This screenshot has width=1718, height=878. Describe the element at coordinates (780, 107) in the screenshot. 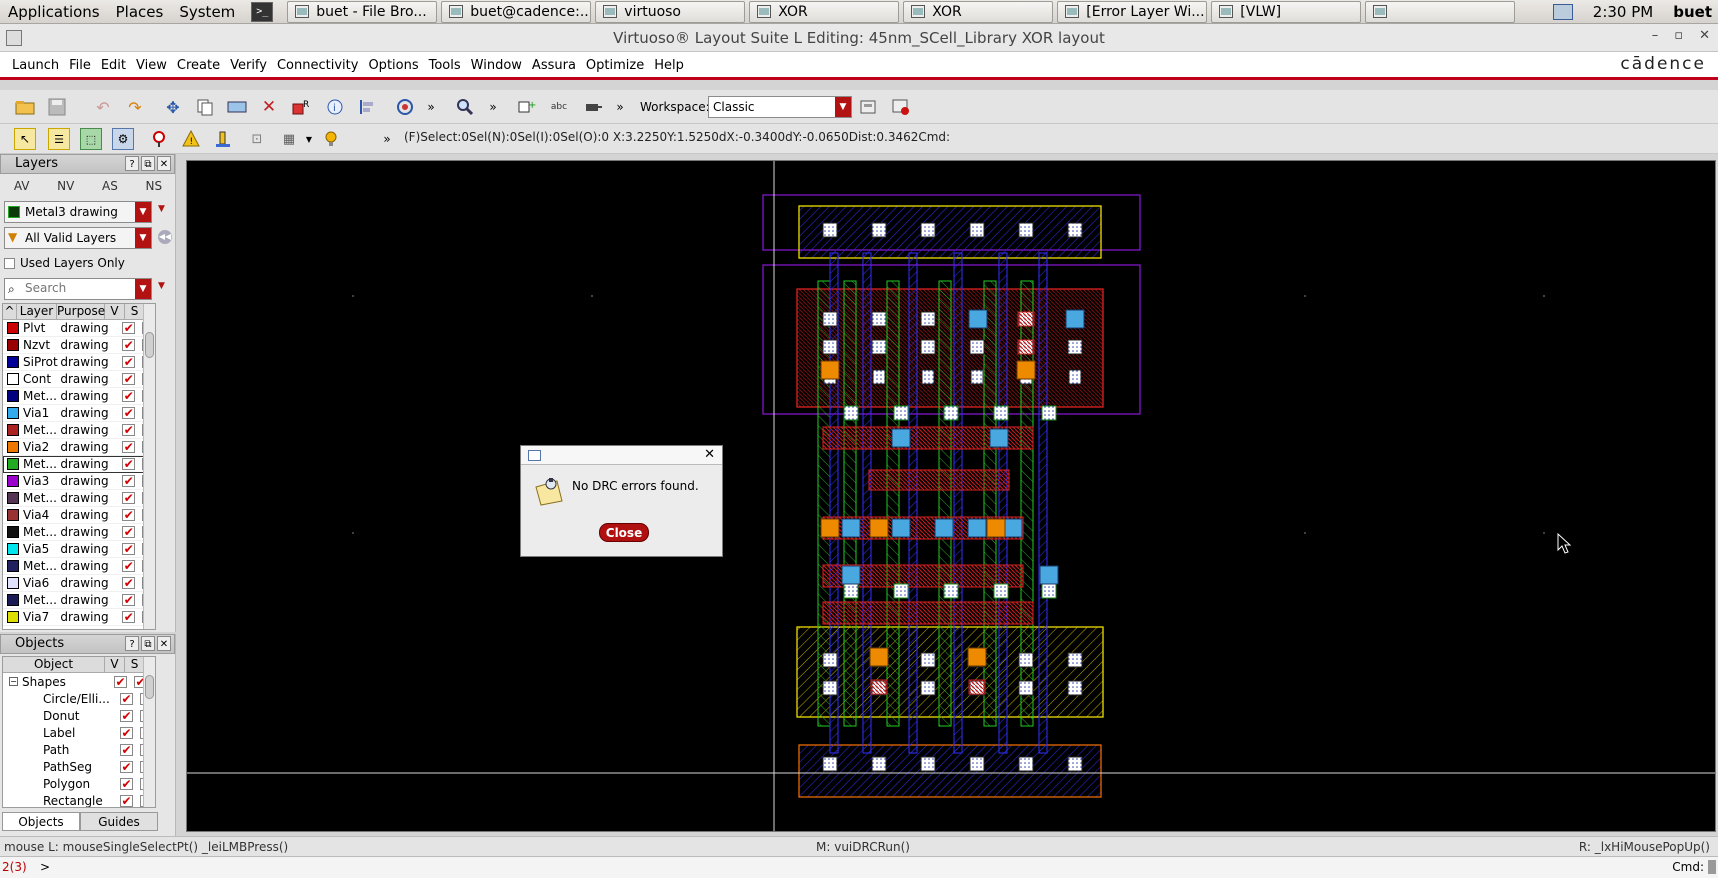

I see `workspace-select: Classic ▼` at that location.